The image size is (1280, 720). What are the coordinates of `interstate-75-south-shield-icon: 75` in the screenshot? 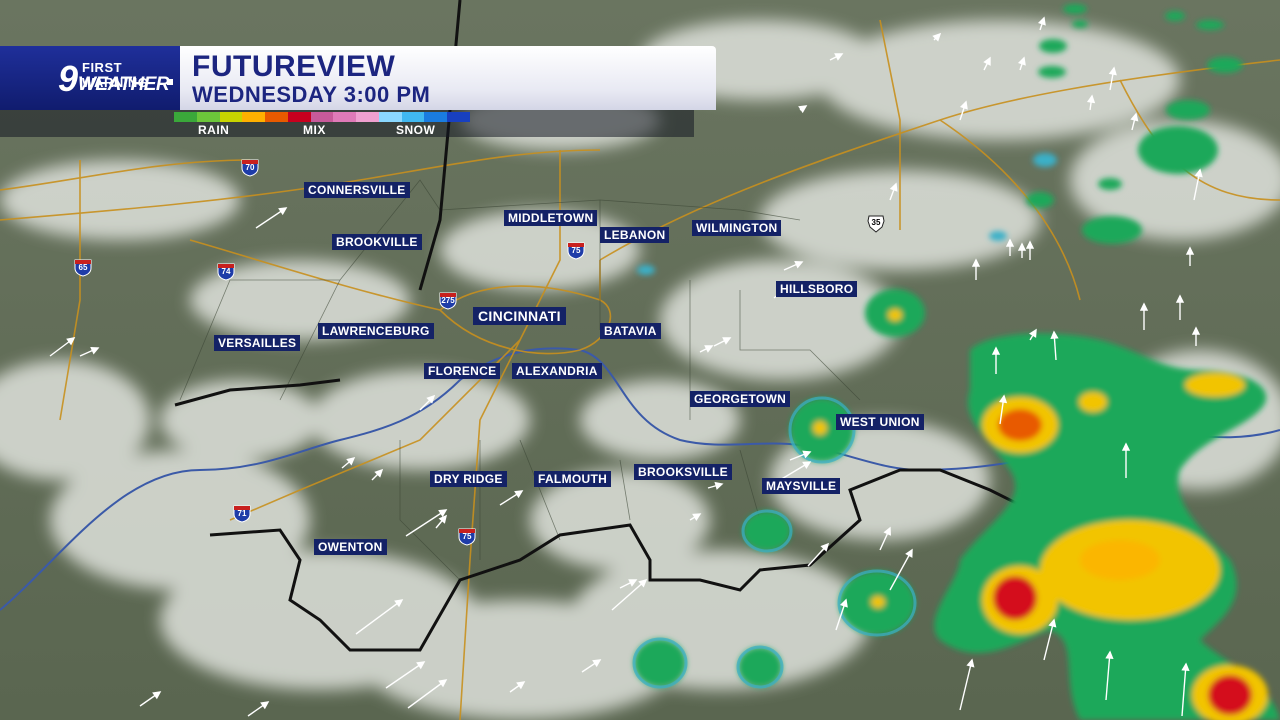 It's located at (467, 536).